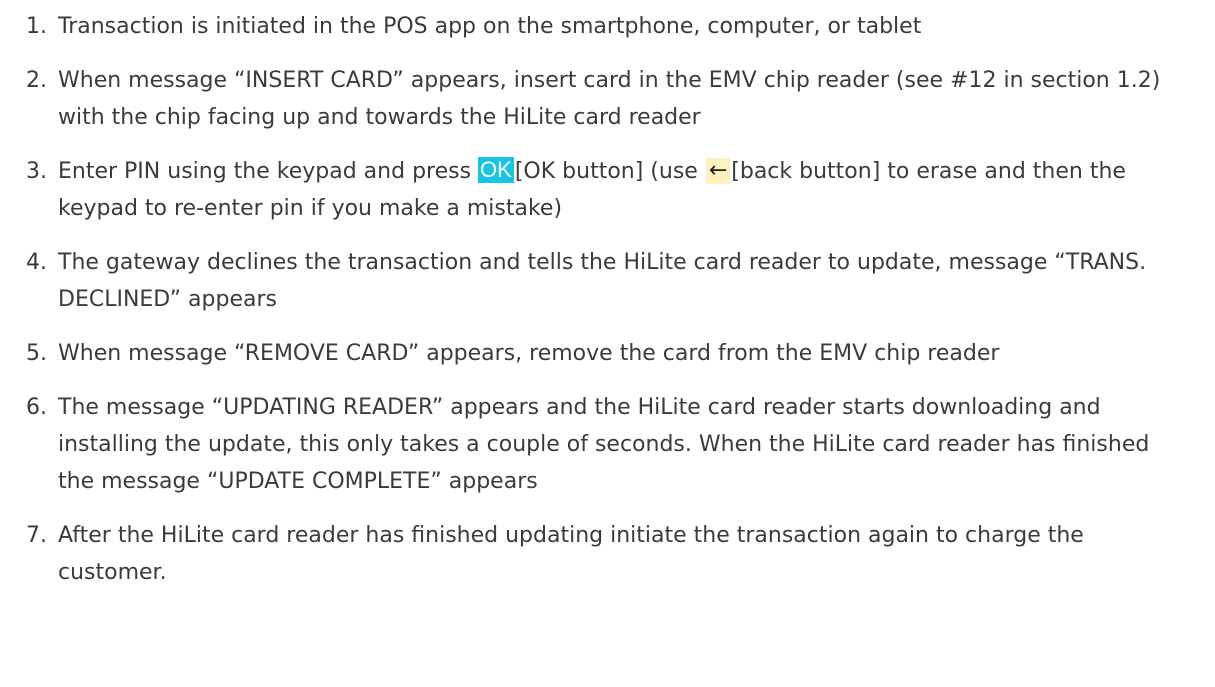 This screenshot has width=1215, height=687. Describe the element at coordinates (36, 407) in the screenshot. I see `step-number: 6.` at that location.